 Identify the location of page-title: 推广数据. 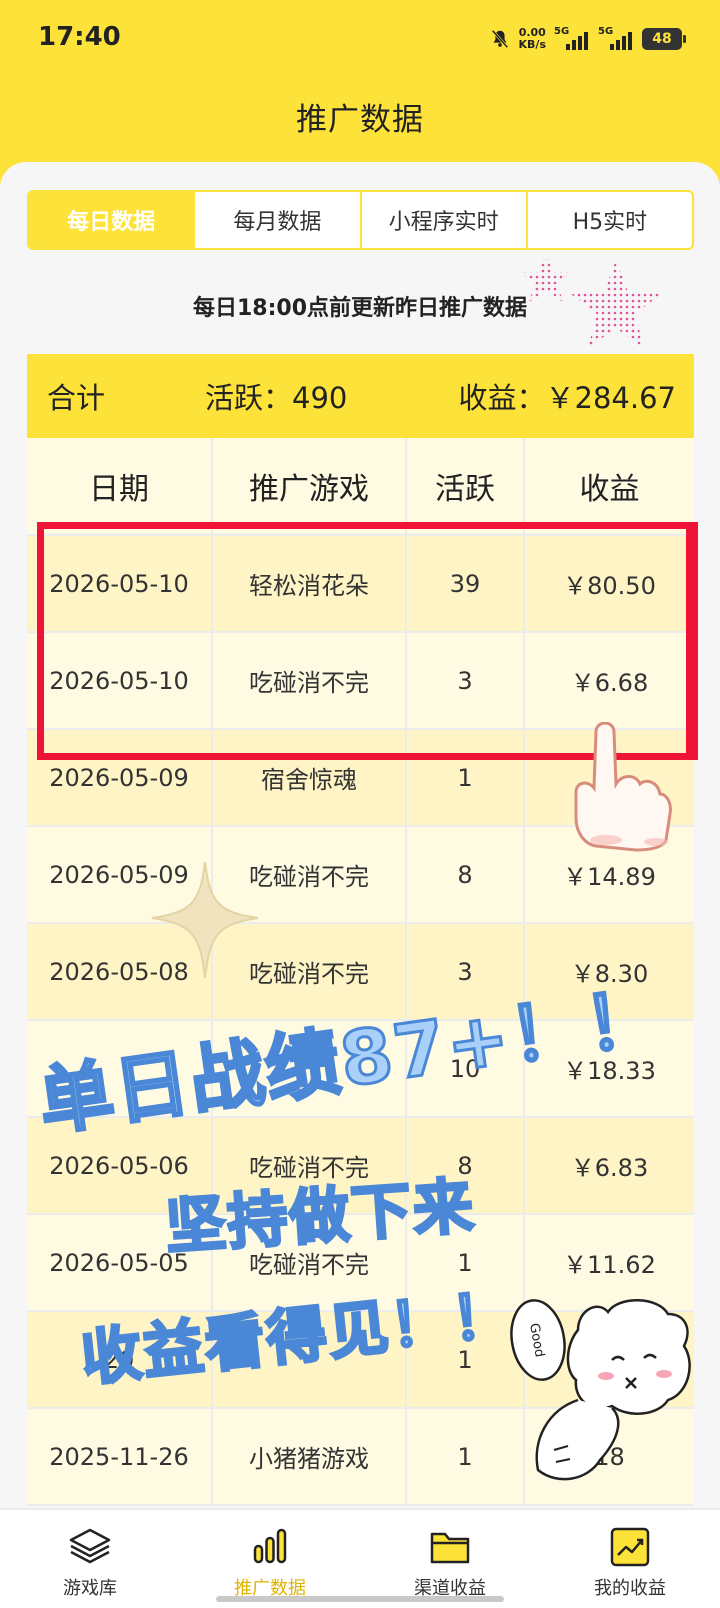
(360, 120).